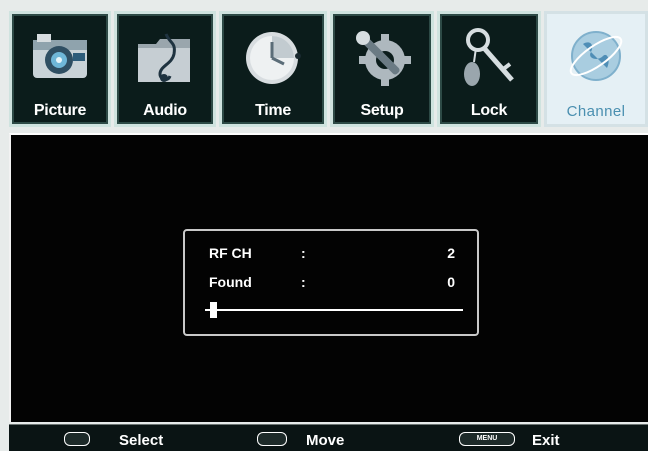 The width and height of the screenshot is (648, 451). What do you see at coordinates (303, 253) in the screenshot?
I see `rf-channel-colon: :` at bounding box center [303, 253].